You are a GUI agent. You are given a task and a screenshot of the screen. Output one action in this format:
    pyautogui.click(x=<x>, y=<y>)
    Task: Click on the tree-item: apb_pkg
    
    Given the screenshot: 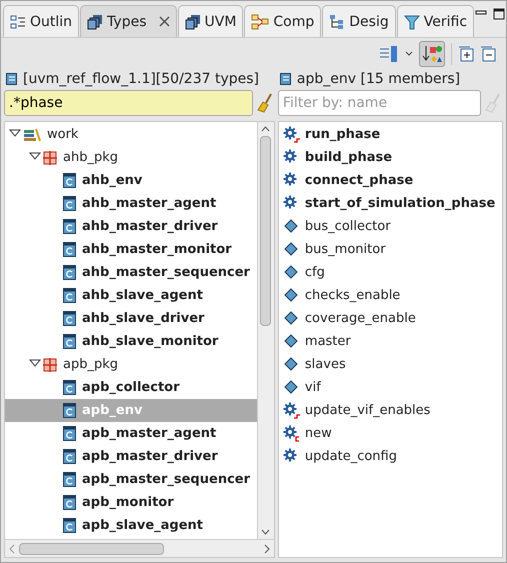 What is the action you would take?
    pyautogui.click(x=131, y=364)
    